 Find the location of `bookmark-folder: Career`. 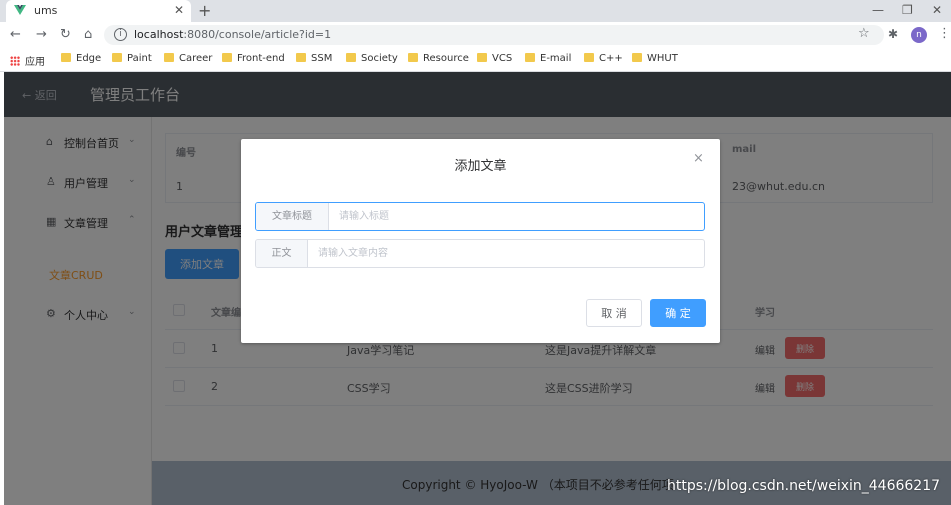

bookmark-folder: Career is located at coordinates (188, 58).